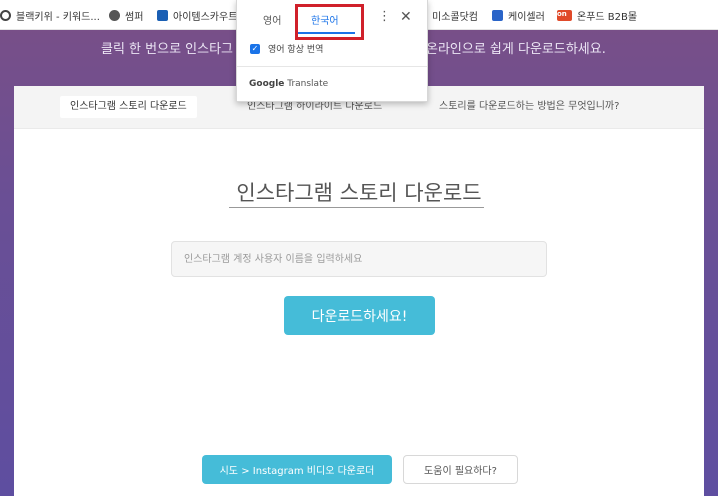 This screenshot has height=496, width=718. What do you see at coordinates (128, 107) in the screenshot?
I see `tab-story-download: 인스타그램 스토리 다운로드` at bounding box center [128, 107].